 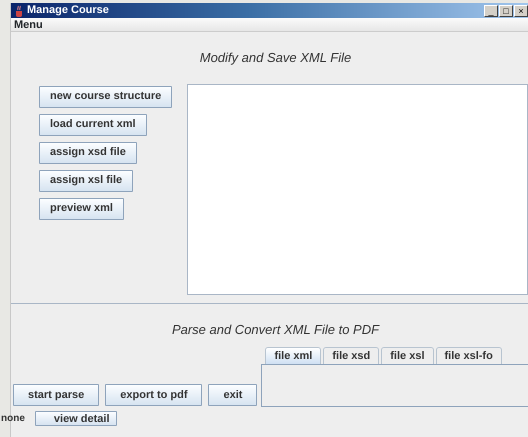 I want to click on minimize-button: _, so click(x=491, y=10).